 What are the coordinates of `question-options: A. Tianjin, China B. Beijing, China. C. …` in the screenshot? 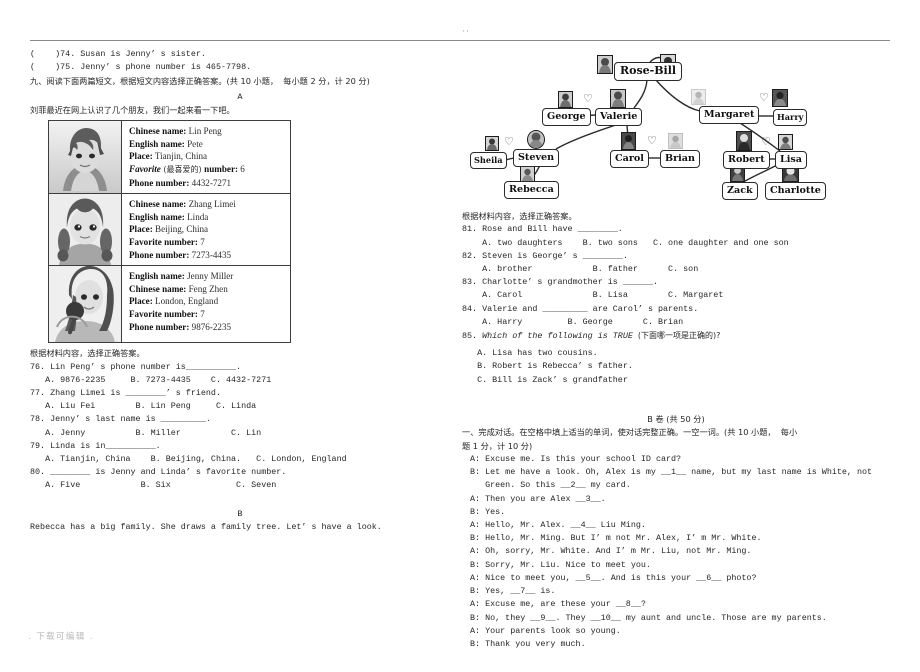 It's located at (188, 458).